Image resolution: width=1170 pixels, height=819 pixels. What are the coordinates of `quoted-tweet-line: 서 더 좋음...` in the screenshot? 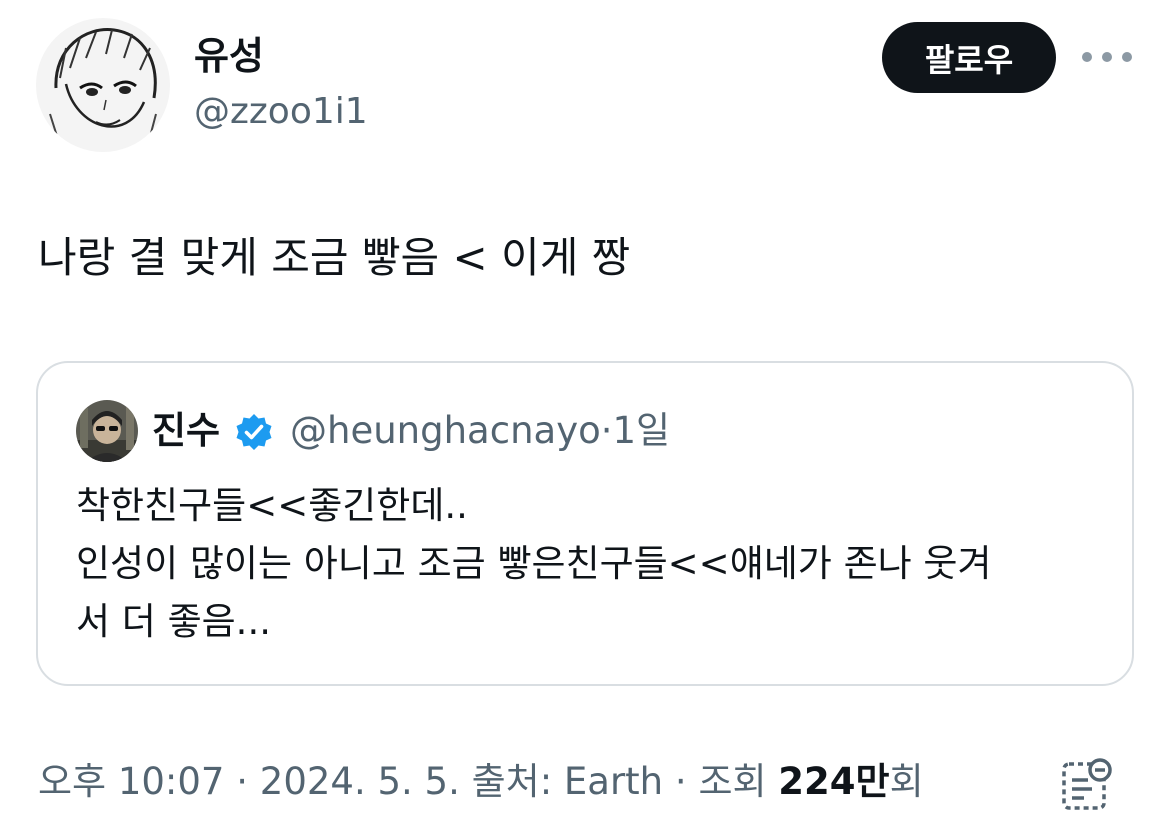 It's located at (173, 621).